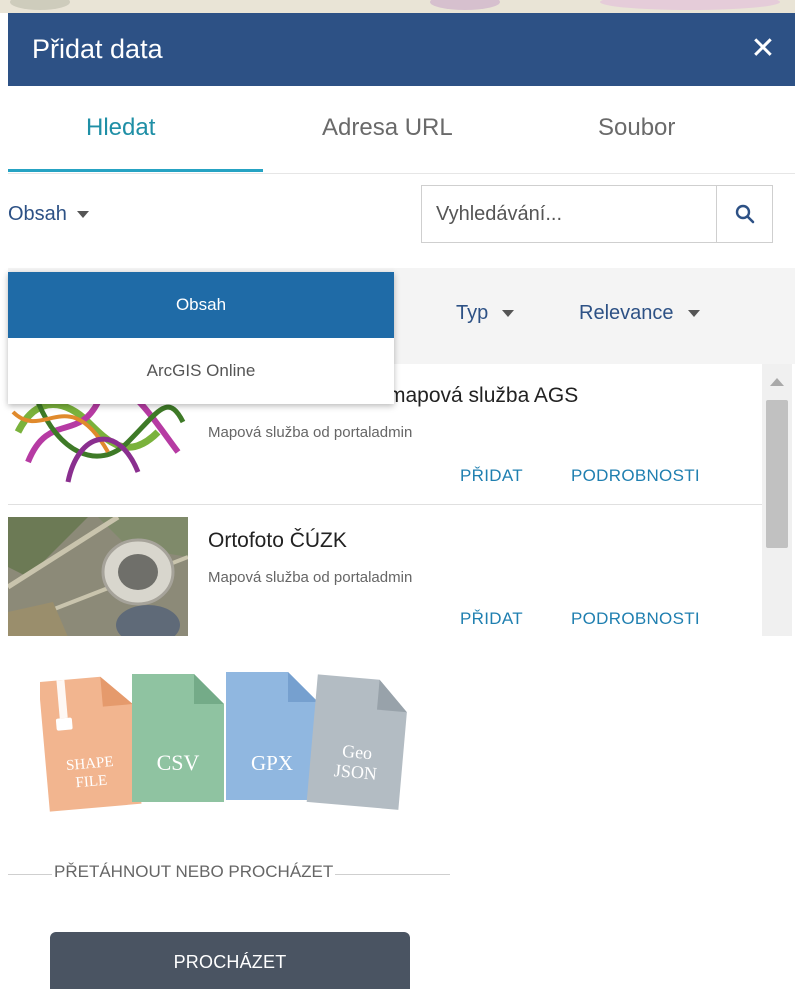 This screenshot has width=795, height=989. What do you see at coordinates (120, 128) in the screenshot?
I see `tab-search: Hledat` at bounding box center [120, 128].